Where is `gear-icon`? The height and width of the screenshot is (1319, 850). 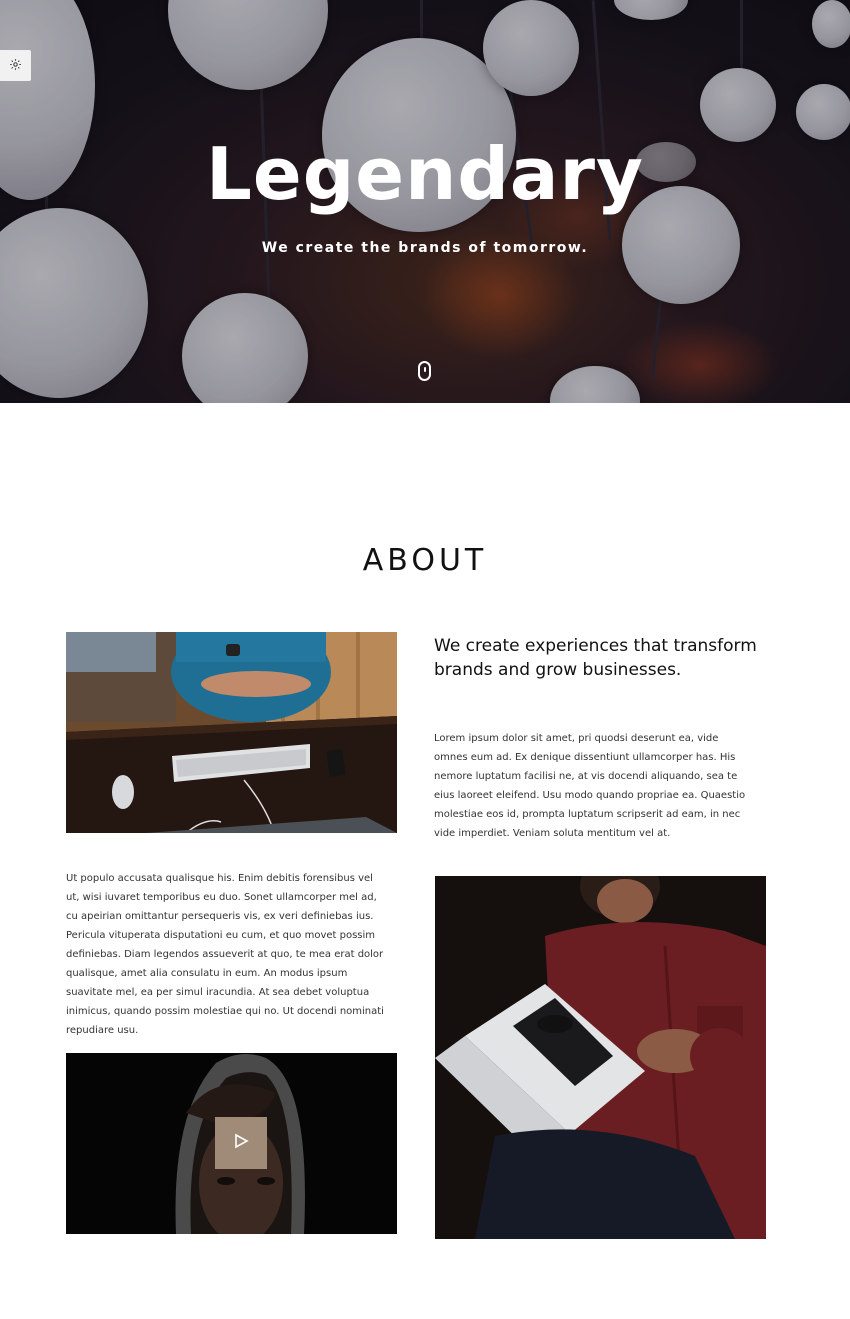
gear-icon is located at coordinates (15, 65).